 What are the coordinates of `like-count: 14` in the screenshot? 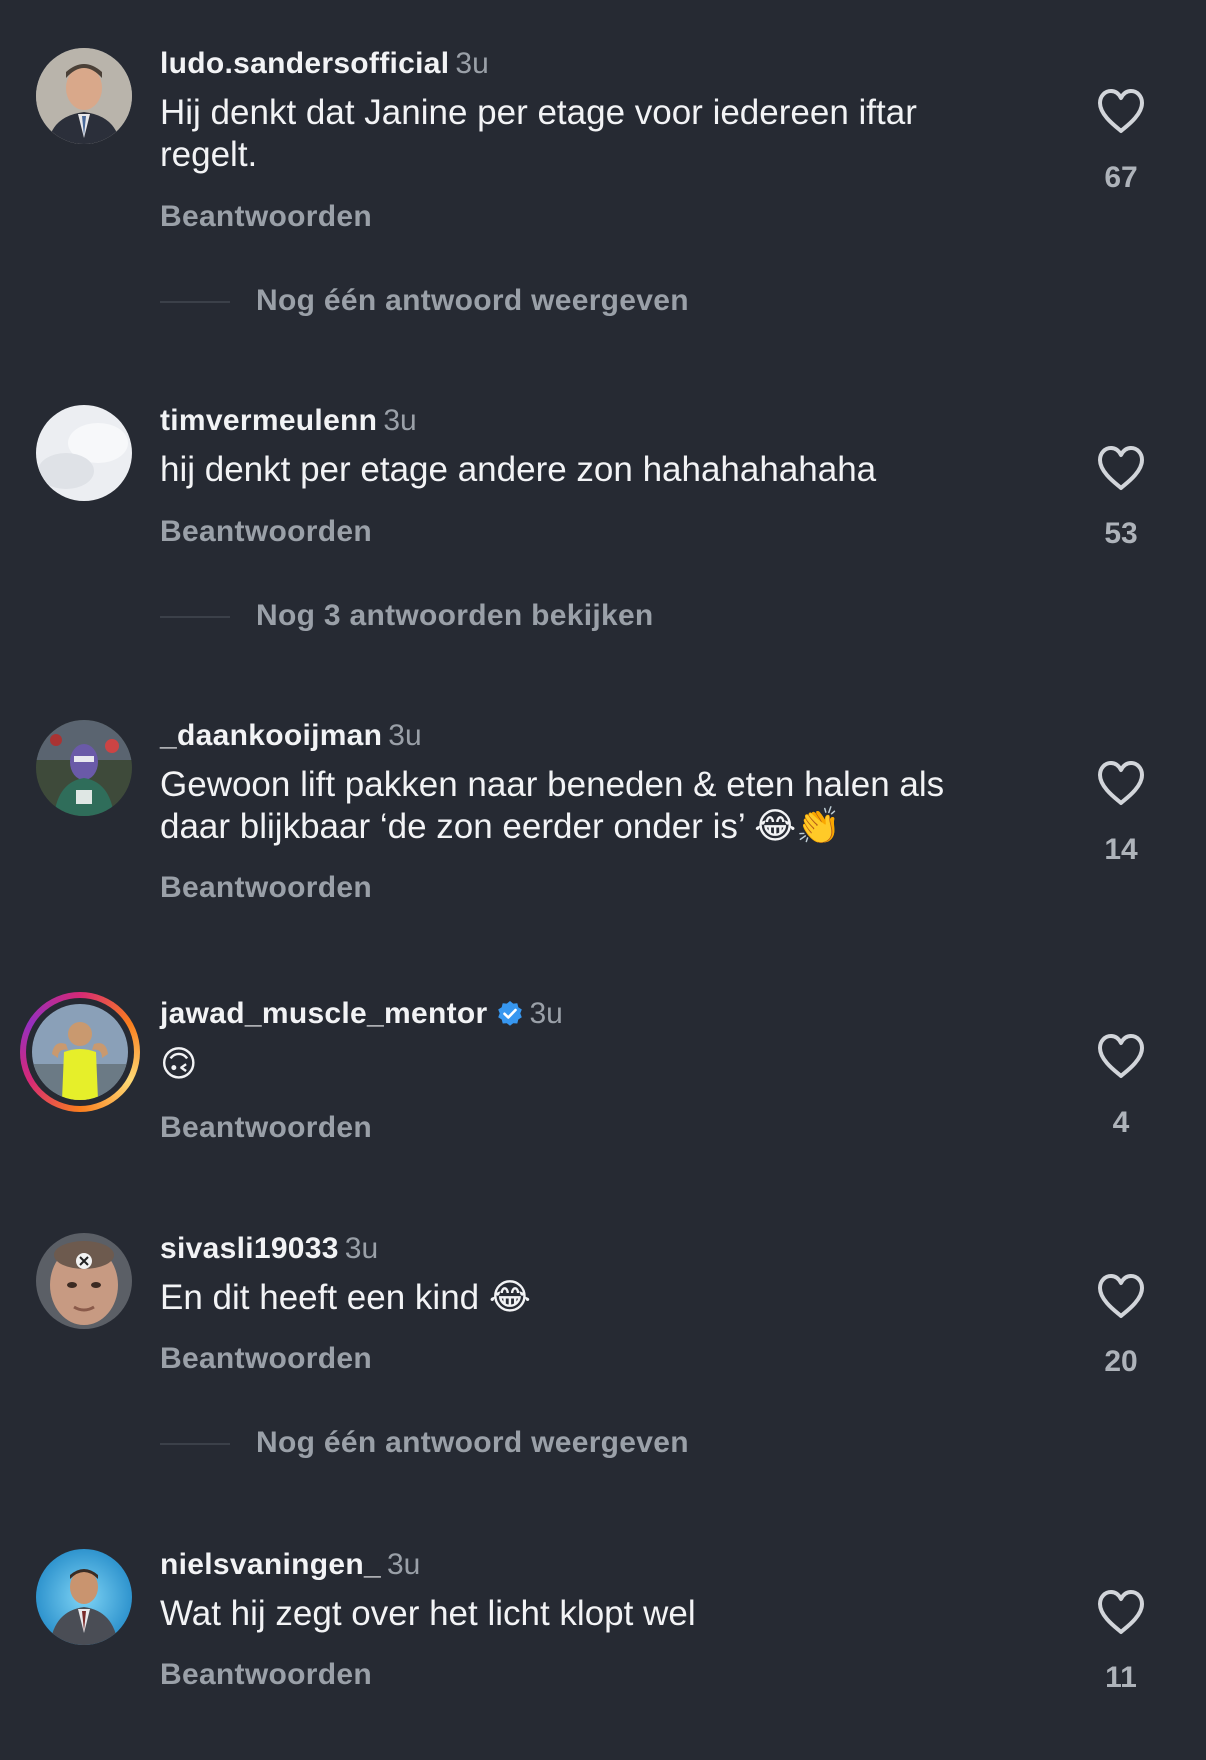 It's located at (1121, 849).